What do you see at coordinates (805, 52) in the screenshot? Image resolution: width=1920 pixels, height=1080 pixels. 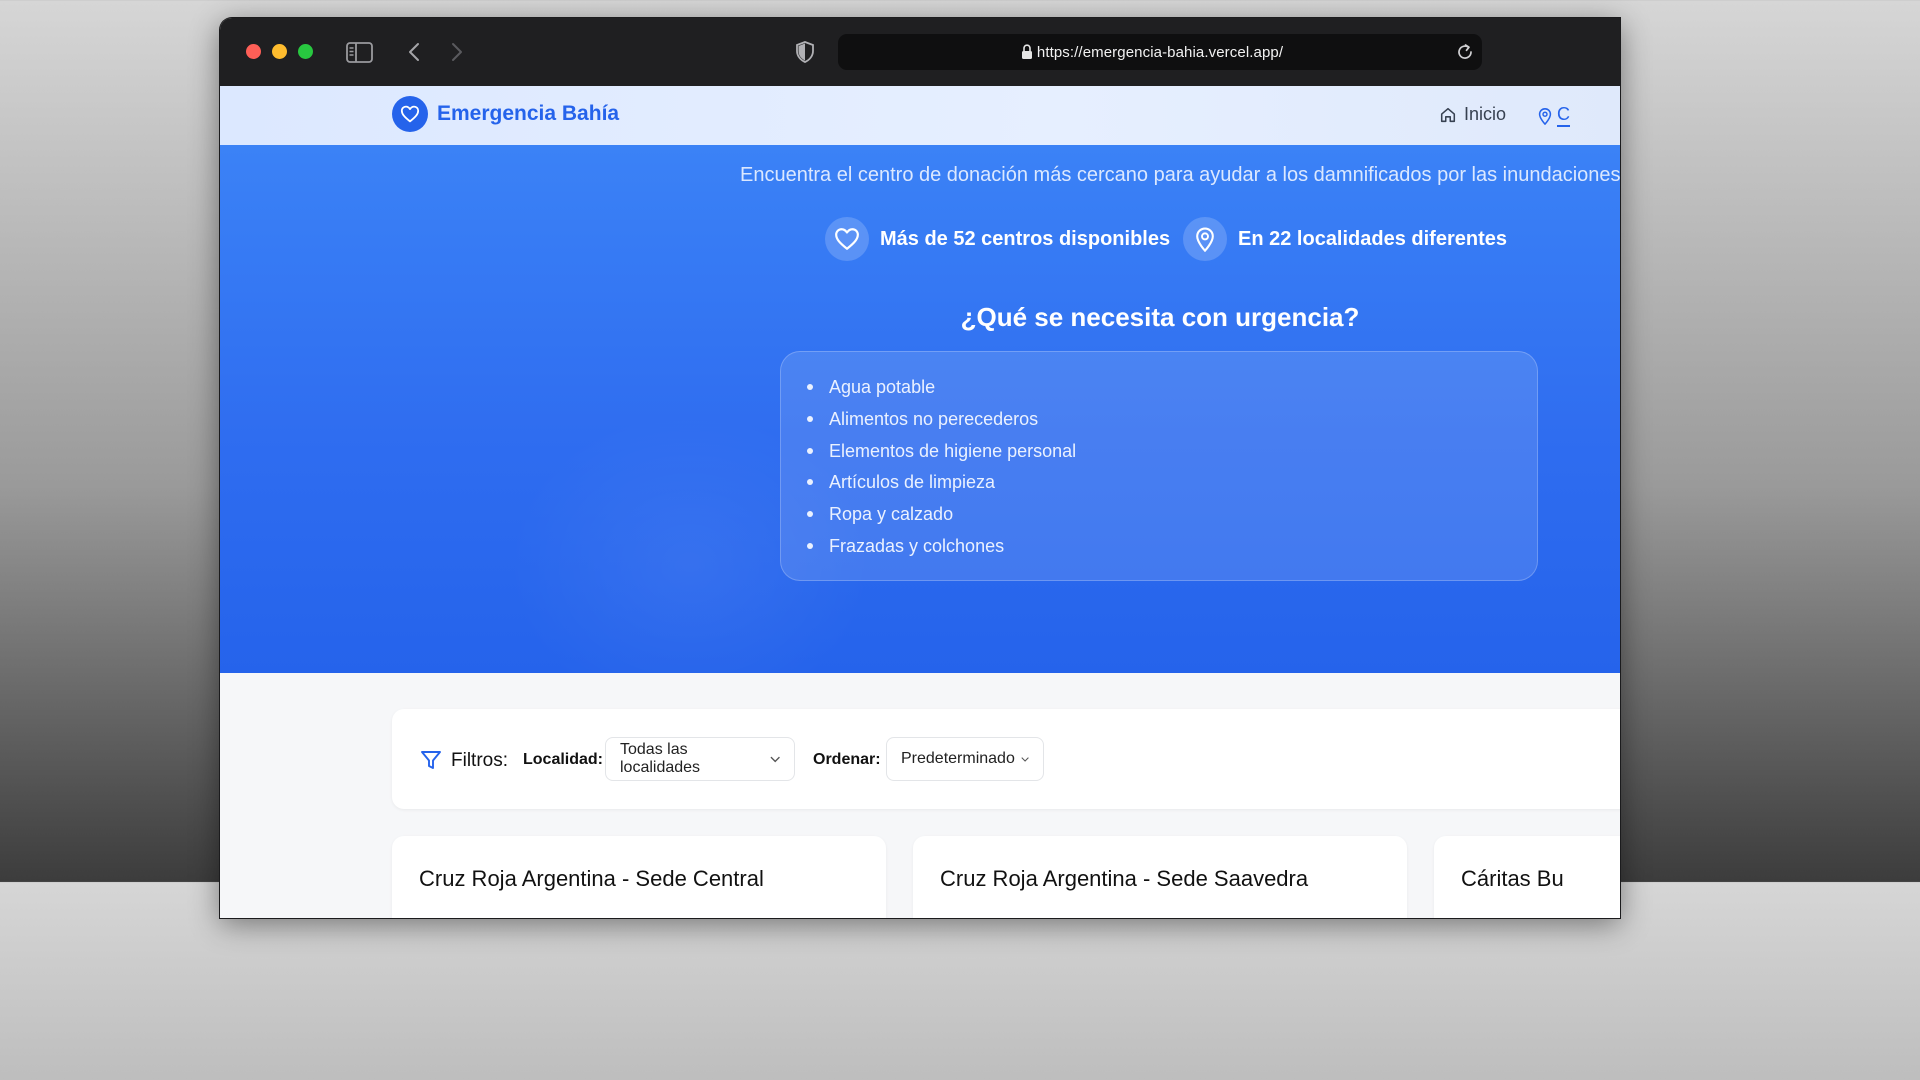 I see `privacy-shield-icon` at bounding box center [805, 52].